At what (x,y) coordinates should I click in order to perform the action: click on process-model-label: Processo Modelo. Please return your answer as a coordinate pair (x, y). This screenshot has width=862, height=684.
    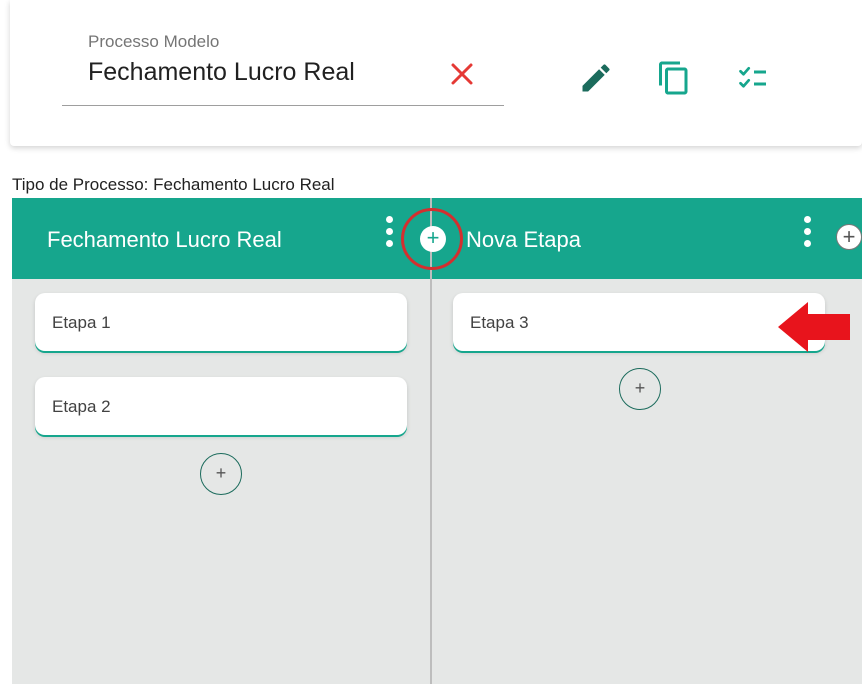
    Looking at the image, I should click on (154, 41).